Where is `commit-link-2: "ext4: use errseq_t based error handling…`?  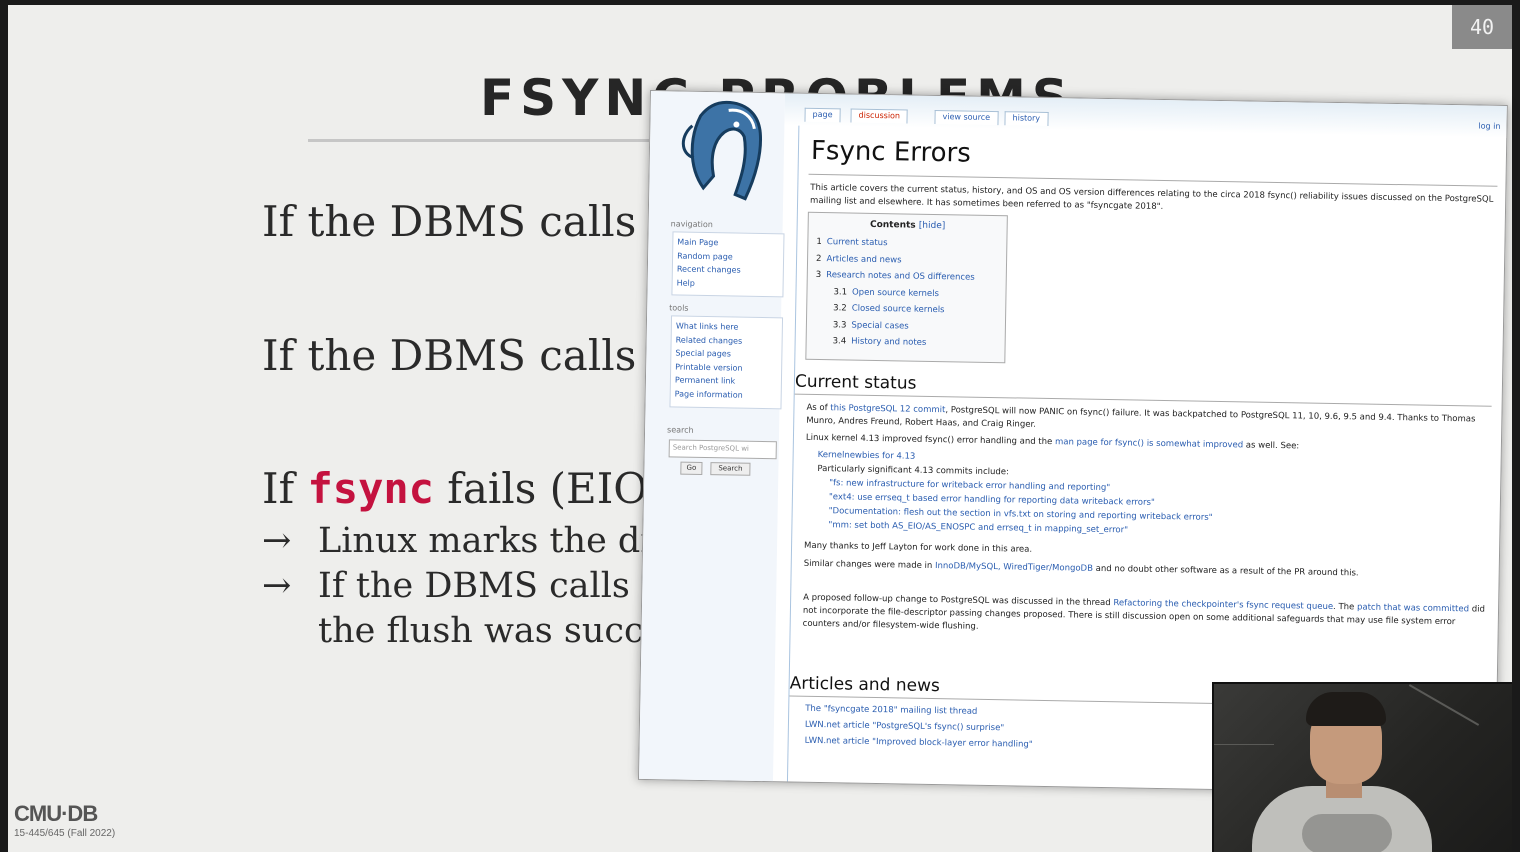
commit-link-2: "ext4: use errseq_t based error handling… is located at coordinates (992, 500).